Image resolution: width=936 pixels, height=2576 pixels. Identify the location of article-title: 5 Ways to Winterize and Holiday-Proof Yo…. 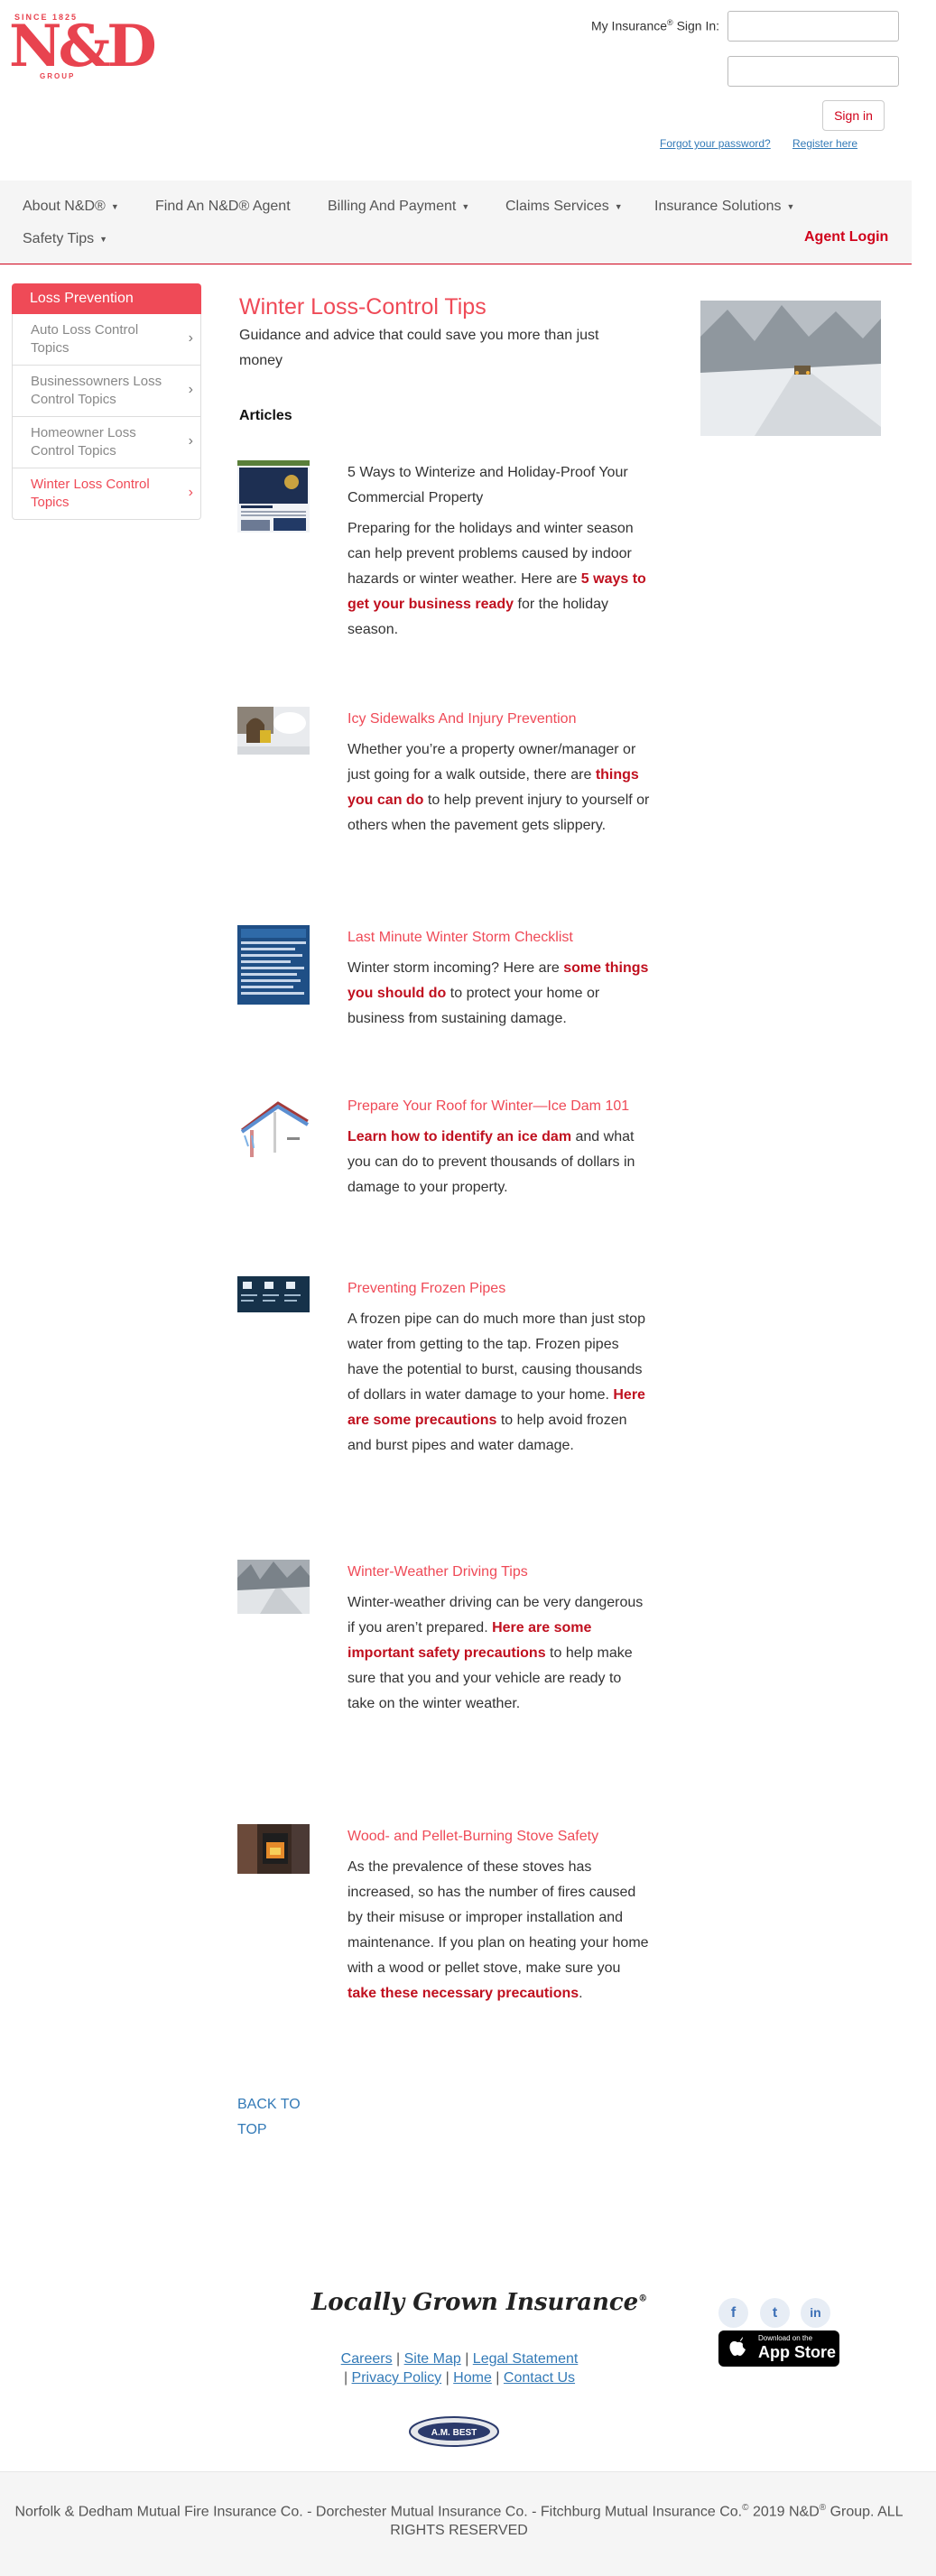
(488, 485).